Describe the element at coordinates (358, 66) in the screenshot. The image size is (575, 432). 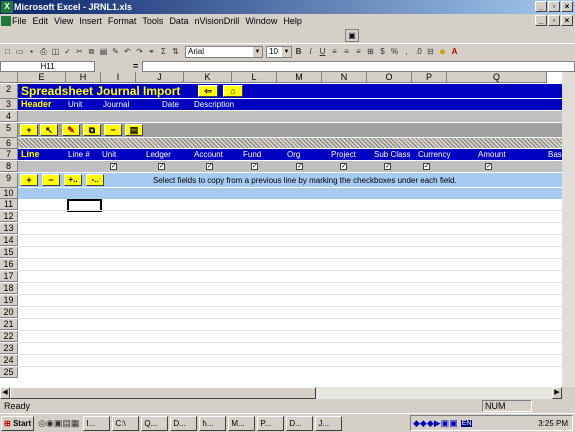
I see `formula-input` at that location.